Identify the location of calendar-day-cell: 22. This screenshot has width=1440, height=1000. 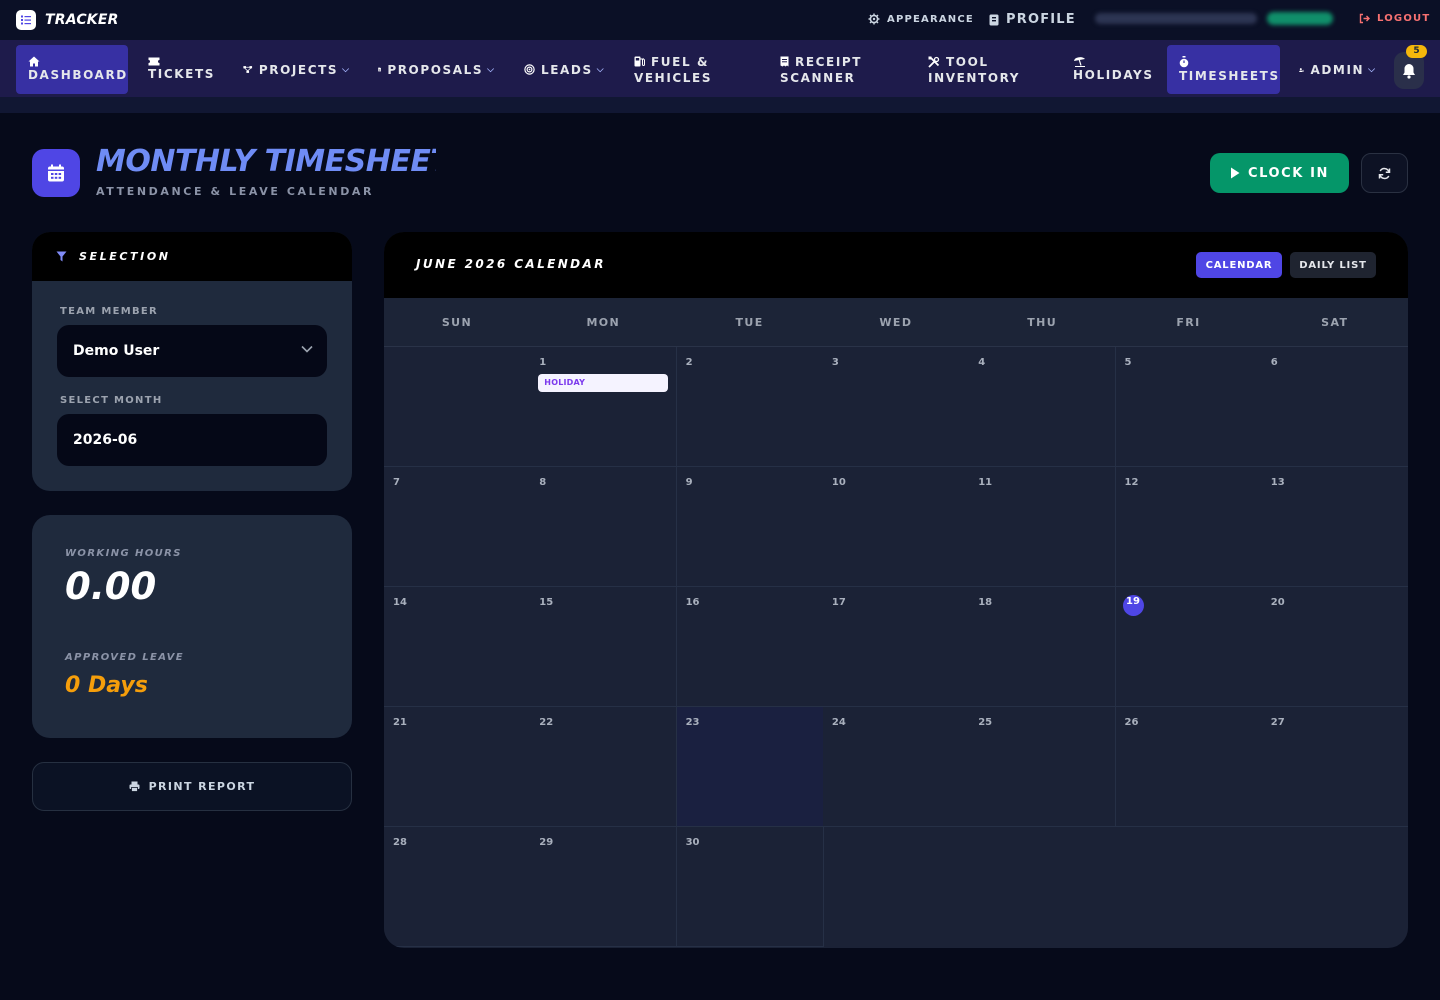
(604, 767).